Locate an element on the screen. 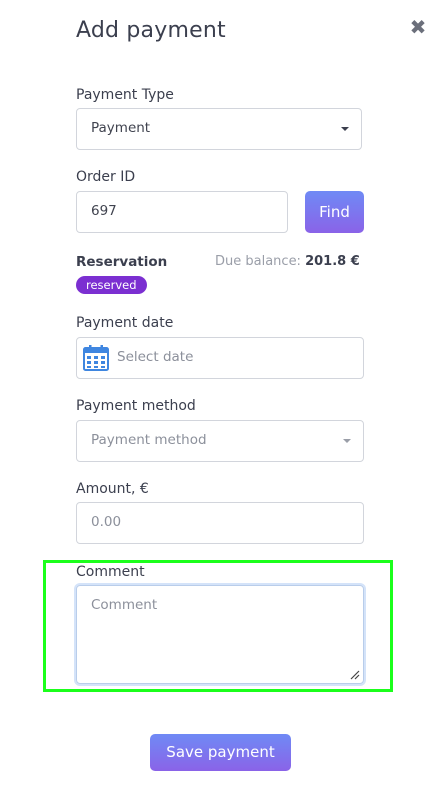 The height and width of the screenshot is (789, 442). resize-handle-icon is located at coordinates (355, 675).